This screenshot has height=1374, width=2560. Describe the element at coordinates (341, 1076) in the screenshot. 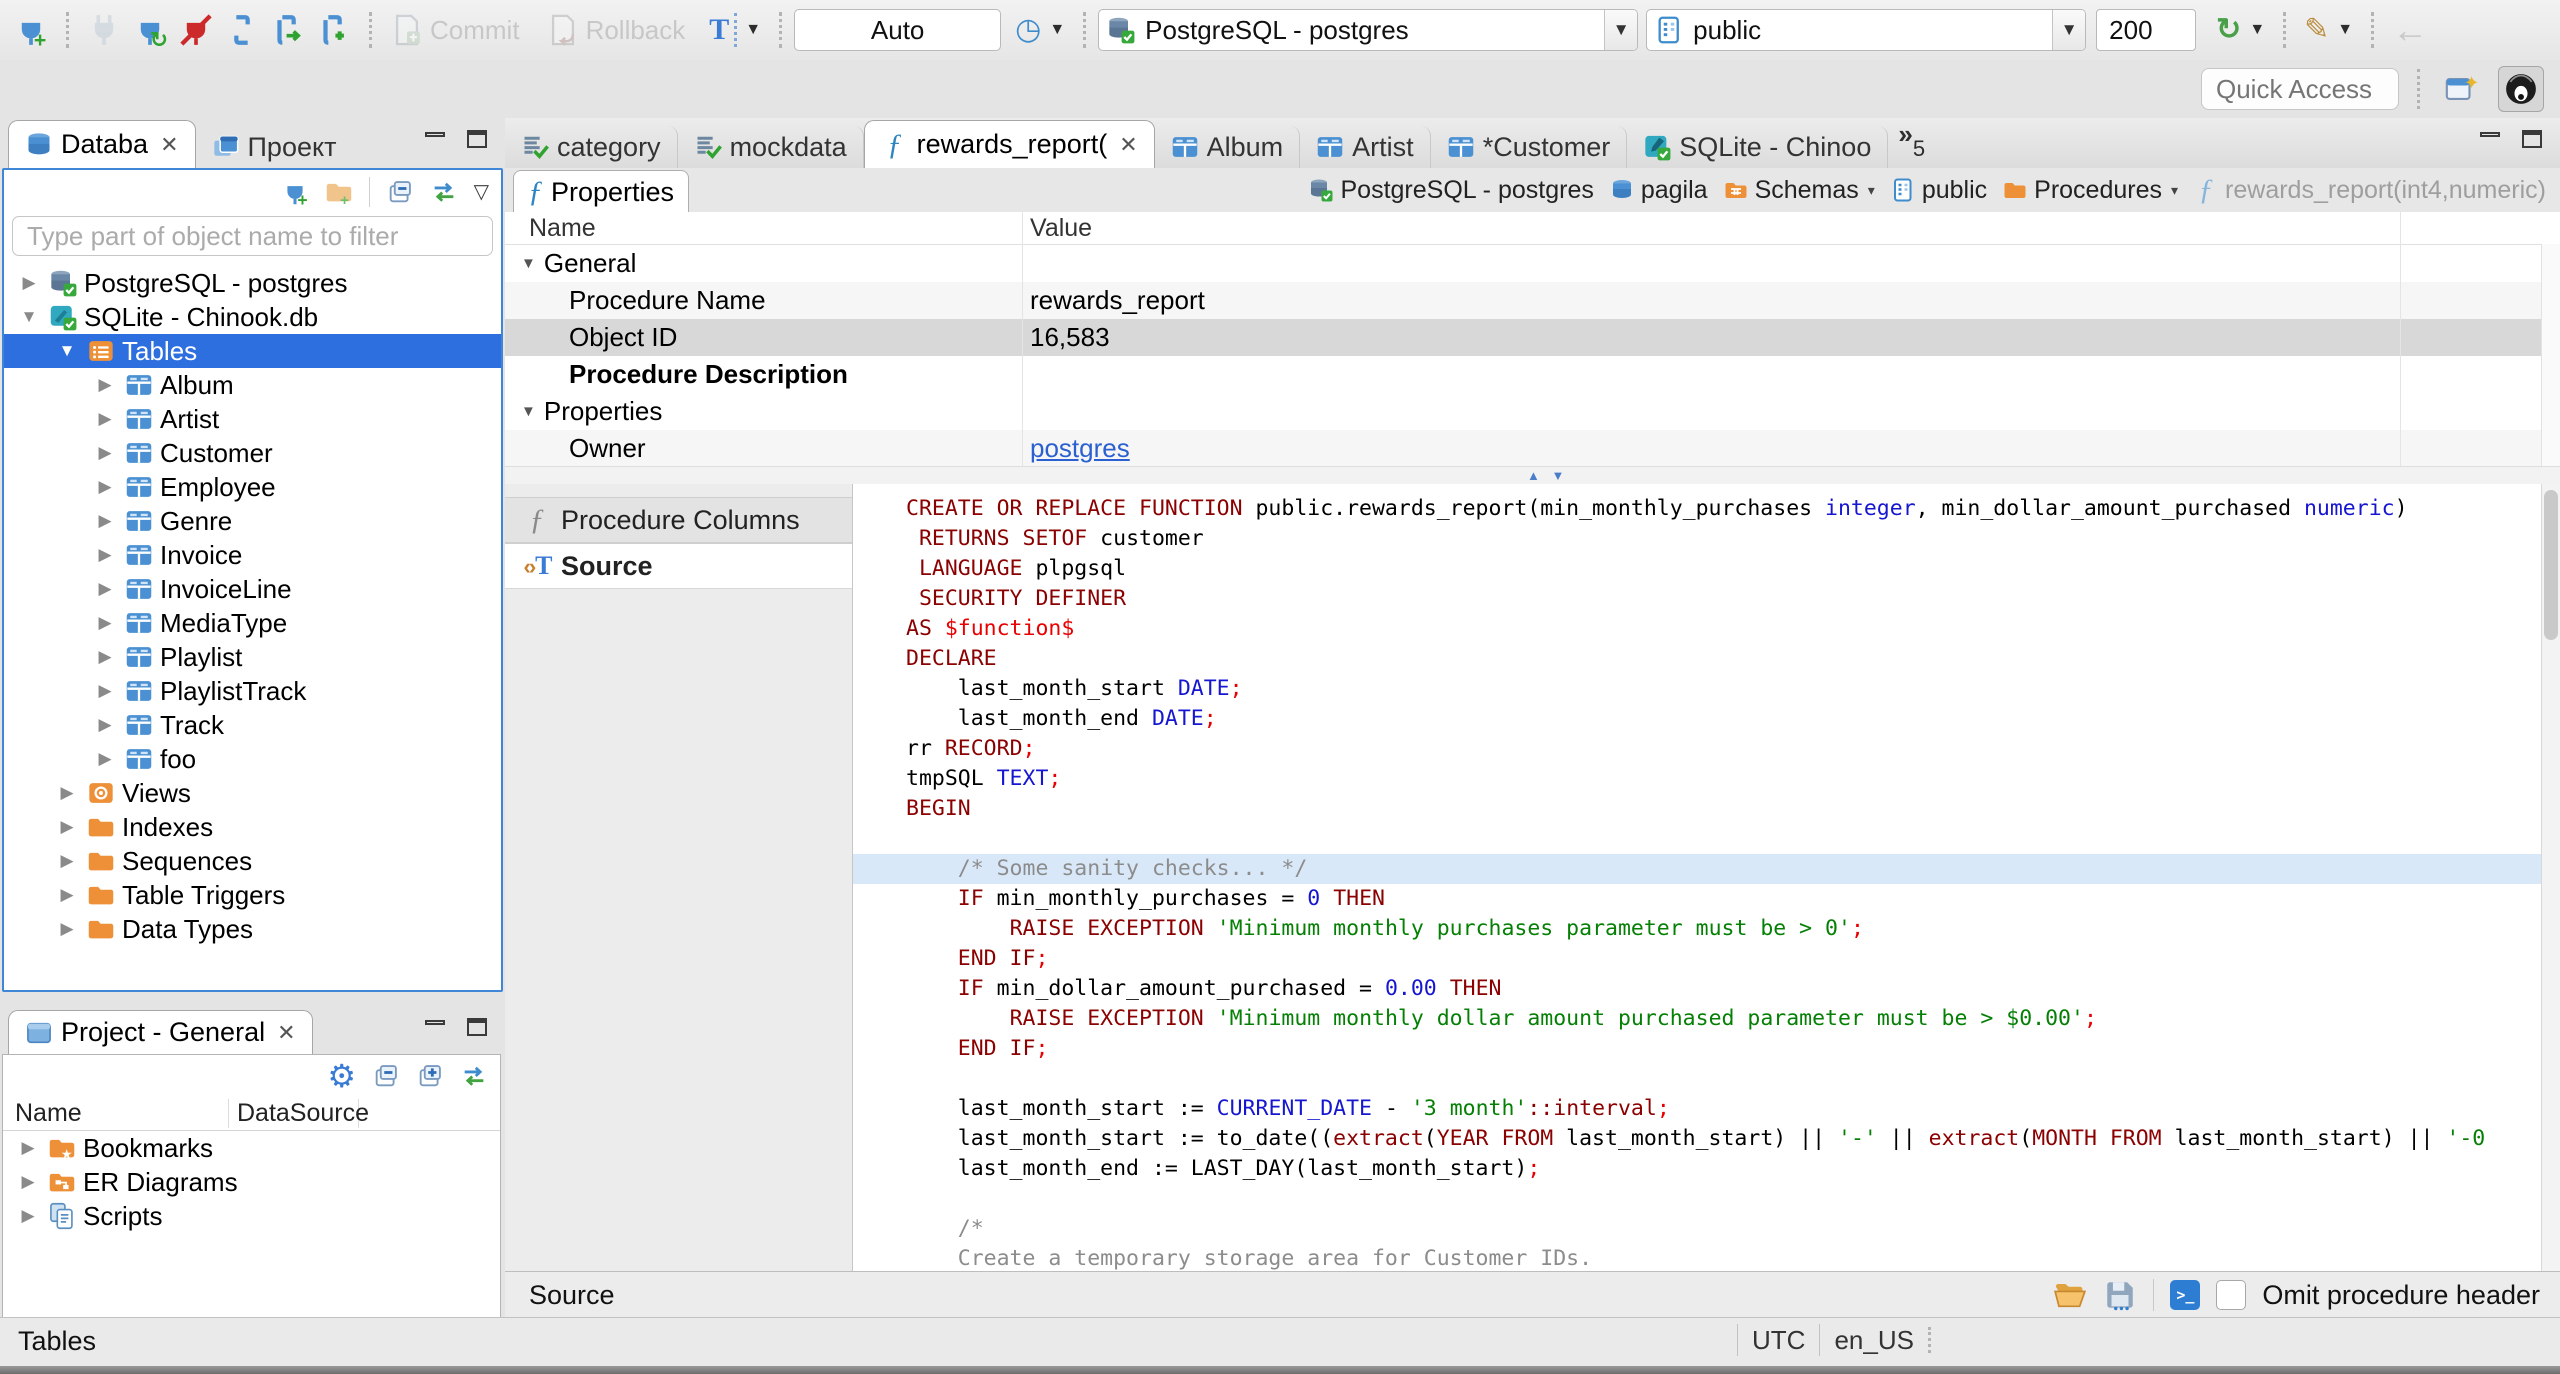

I see `gear-icon: ⚙` at that location.